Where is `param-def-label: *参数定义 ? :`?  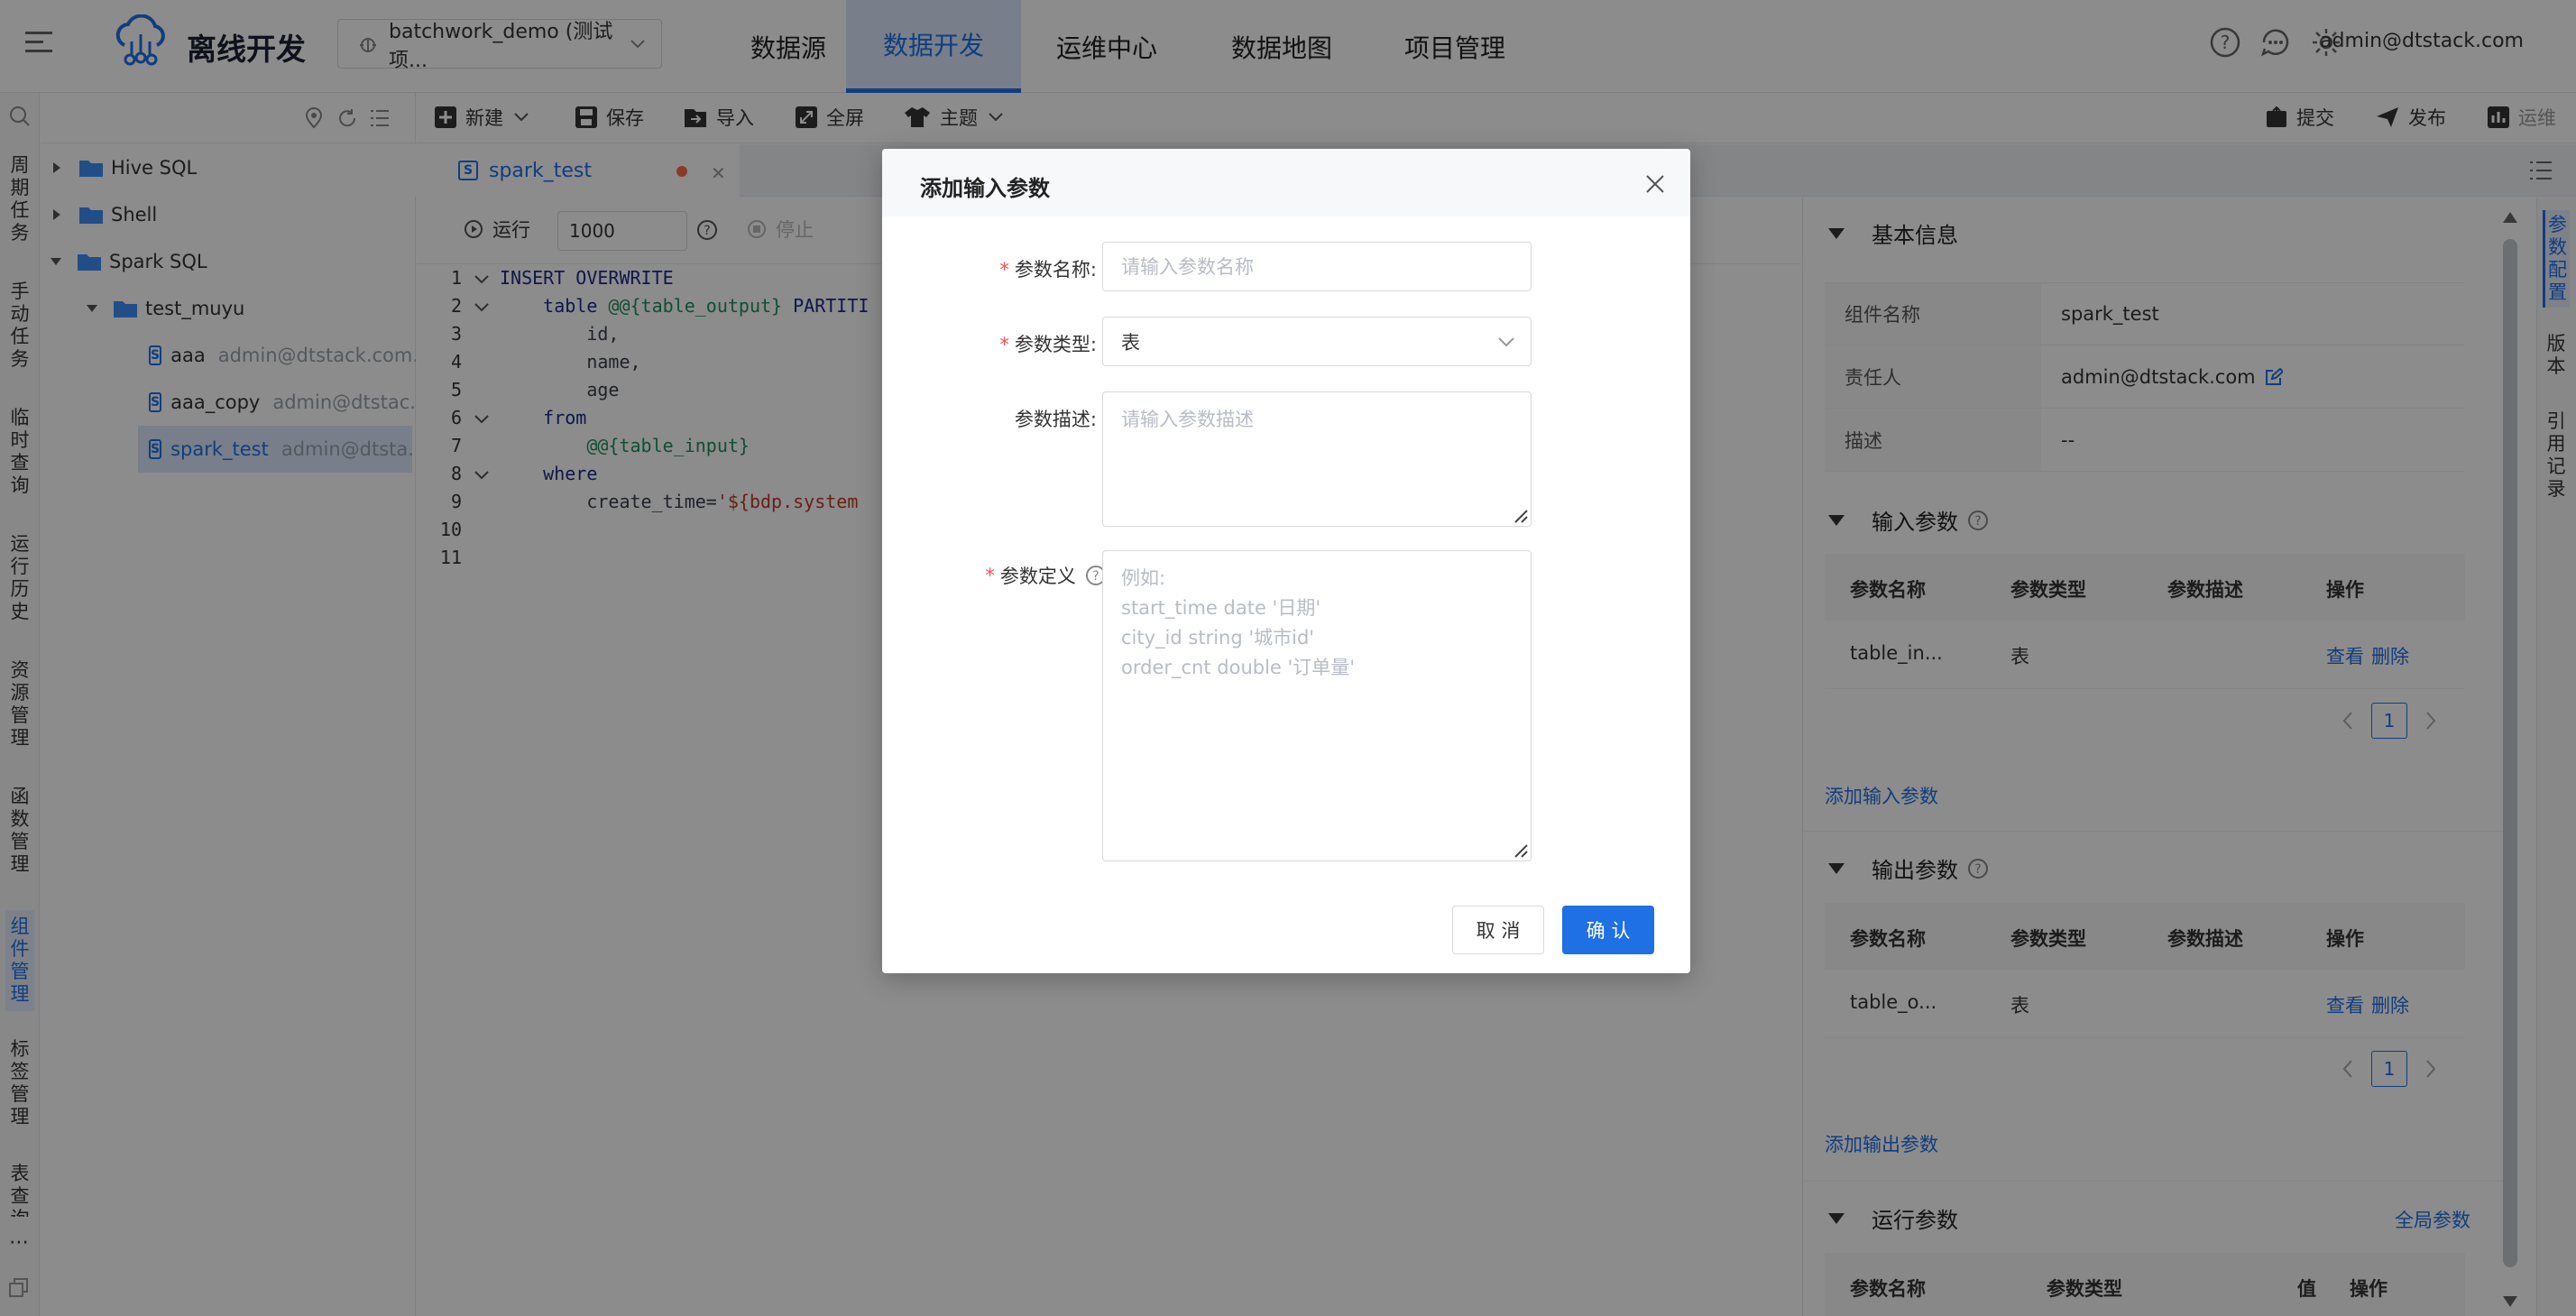 param-def-label: *参数定义 ? : is located at coordinates (983, 576).